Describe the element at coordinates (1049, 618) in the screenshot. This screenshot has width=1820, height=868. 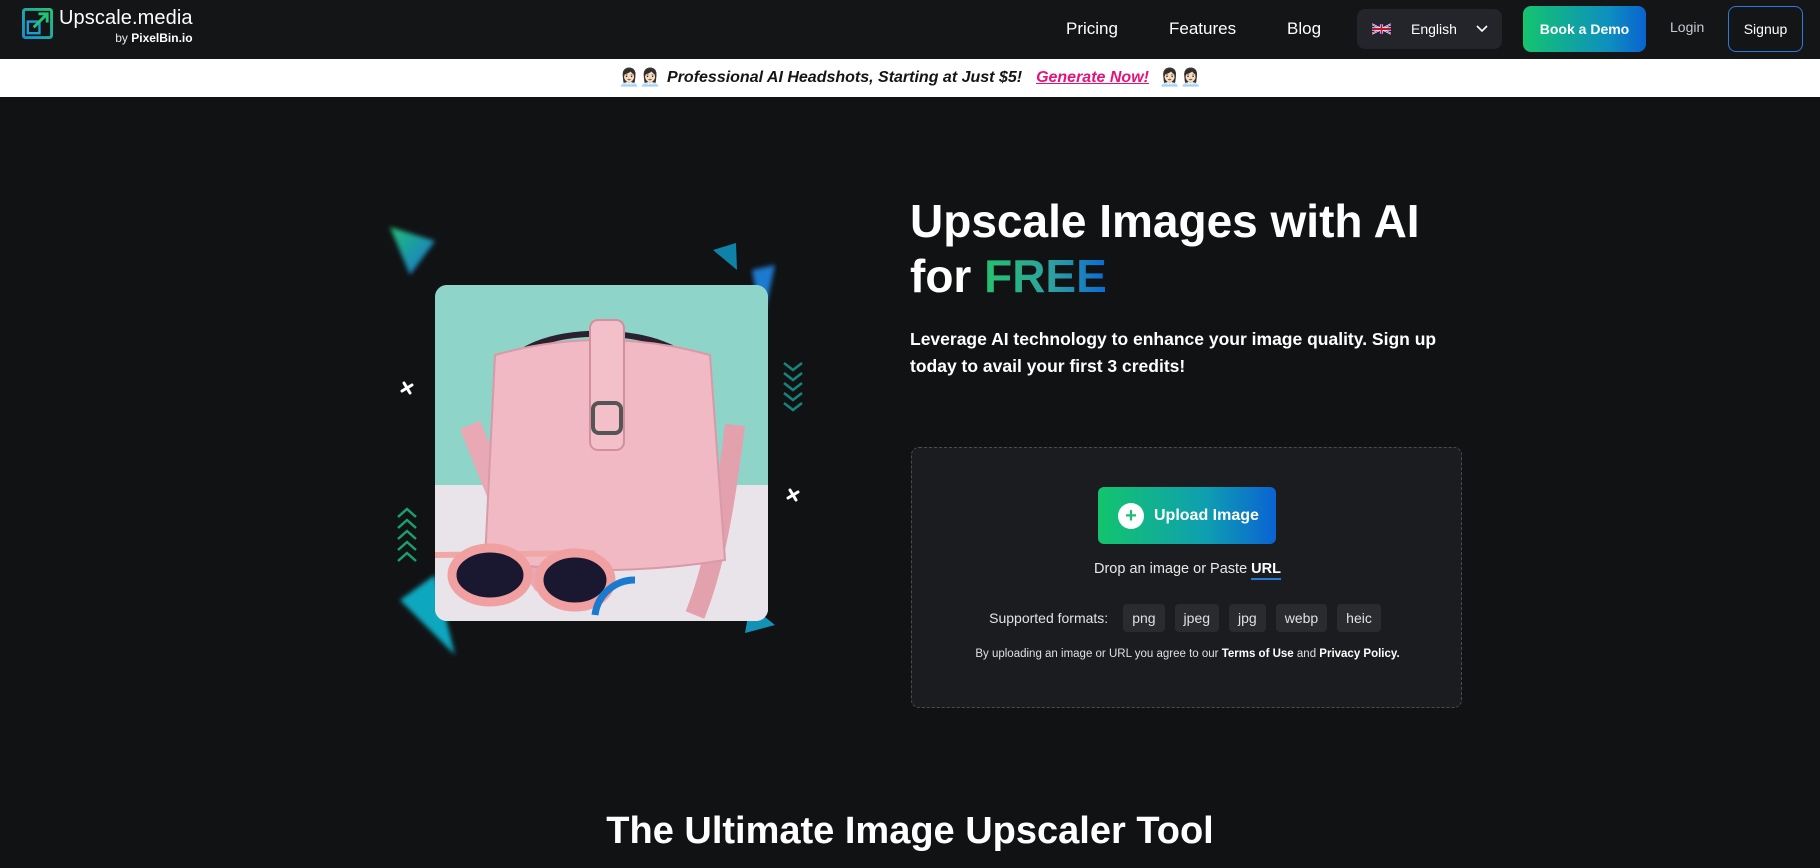
I see `formats-label: Supported formats:` at that location.